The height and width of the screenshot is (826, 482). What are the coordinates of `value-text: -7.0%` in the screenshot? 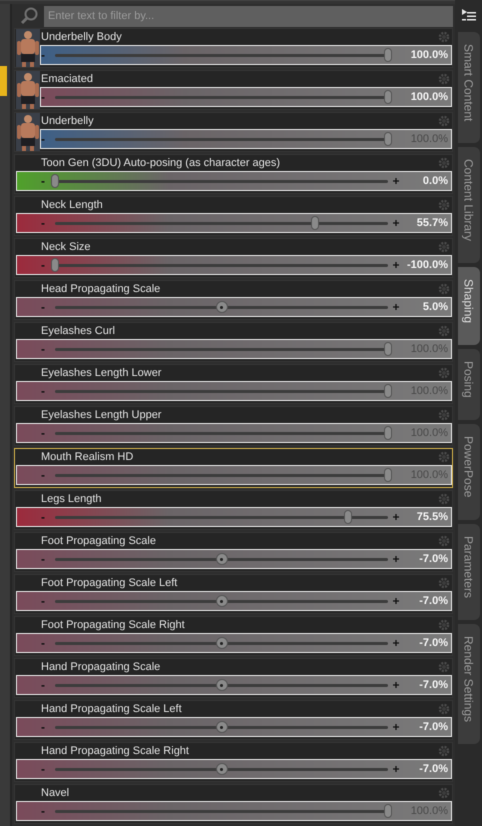 It's located at (433, 685).